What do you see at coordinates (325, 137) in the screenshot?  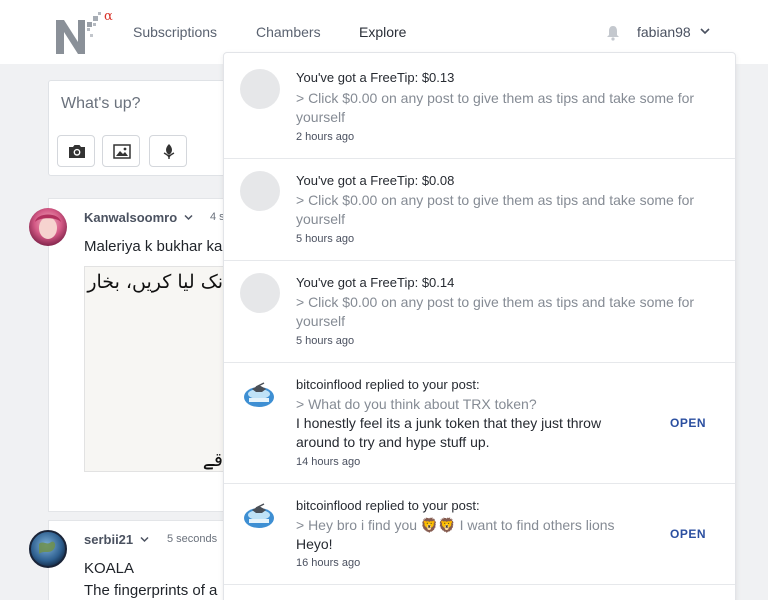 I see `notification-time: 2 hours ago` at bounding box center [325, 137].